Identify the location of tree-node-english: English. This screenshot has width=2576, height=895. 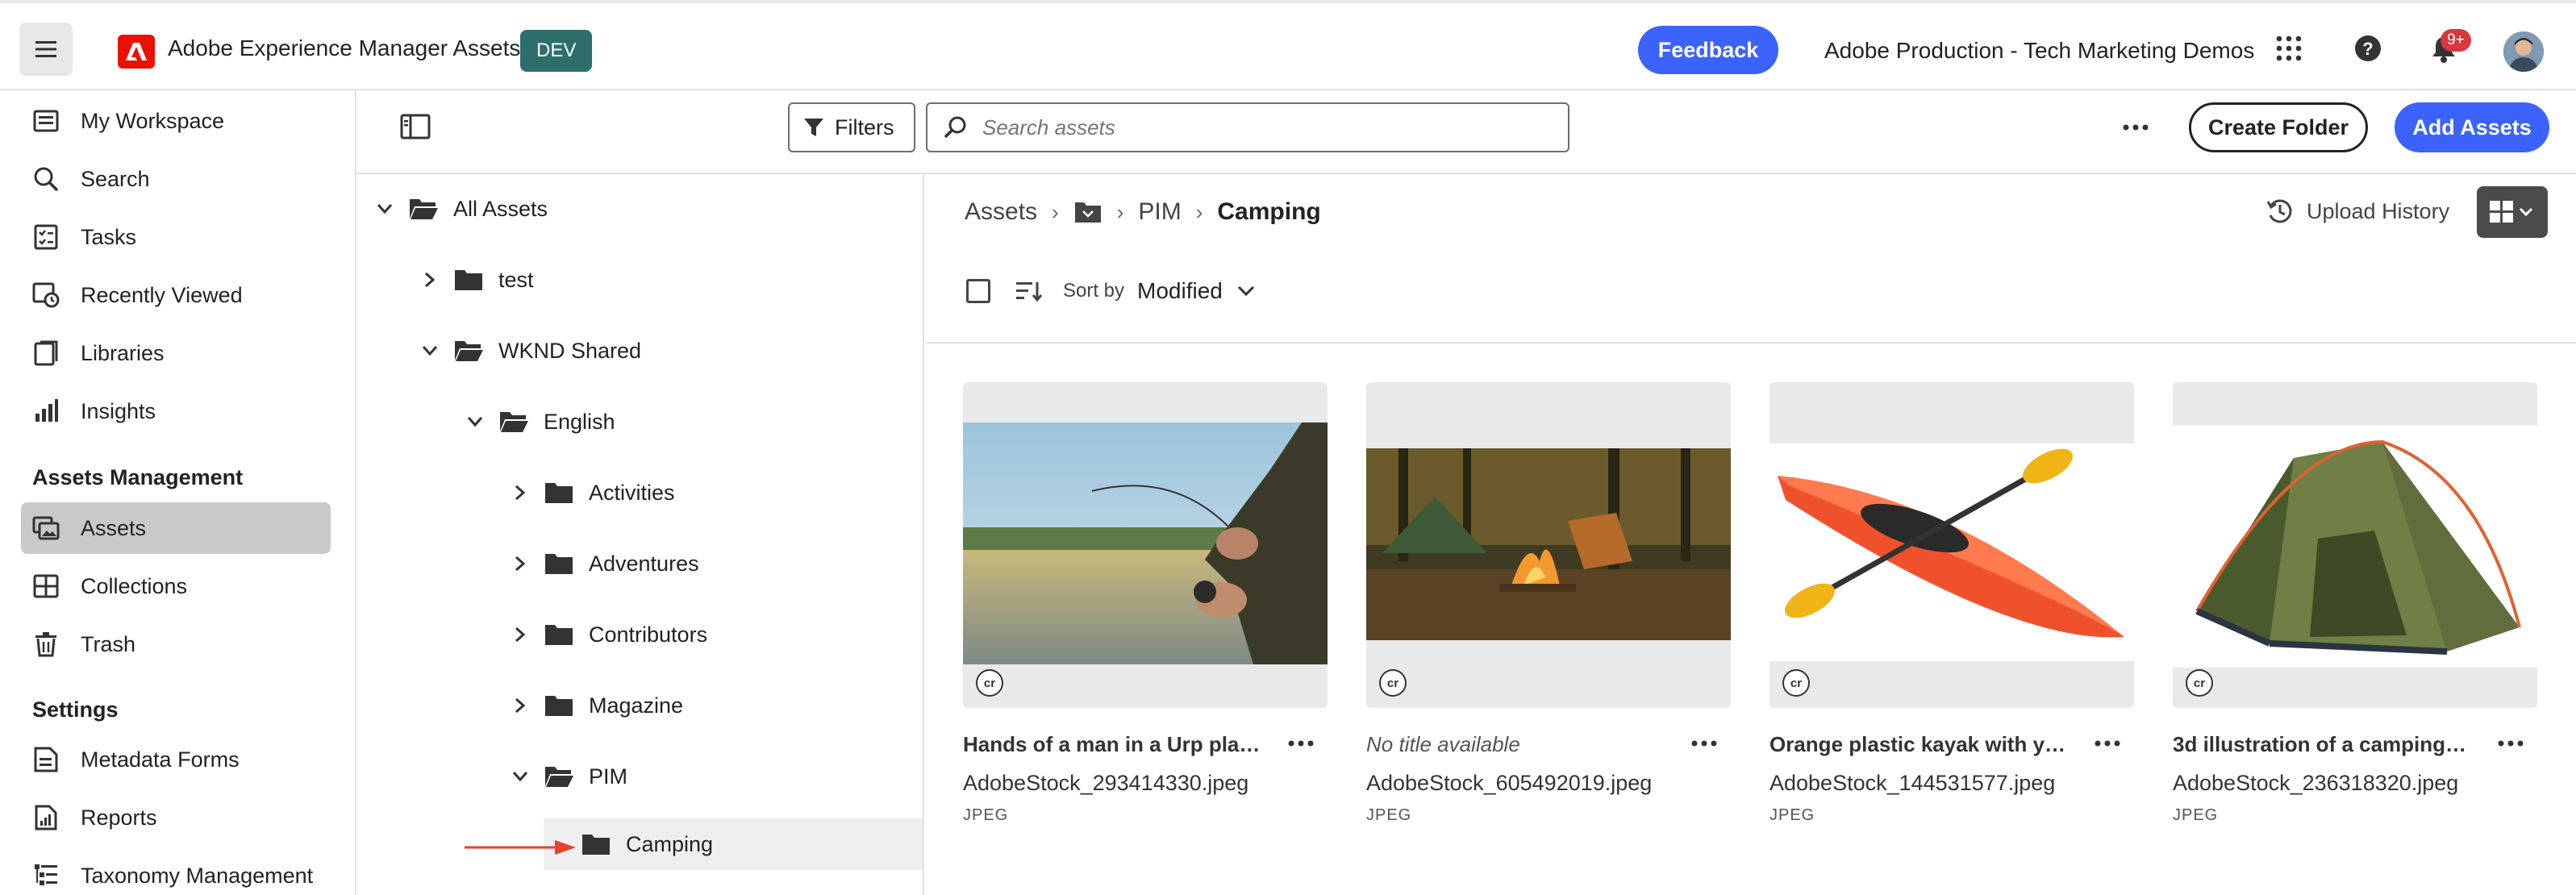
(539, 422).